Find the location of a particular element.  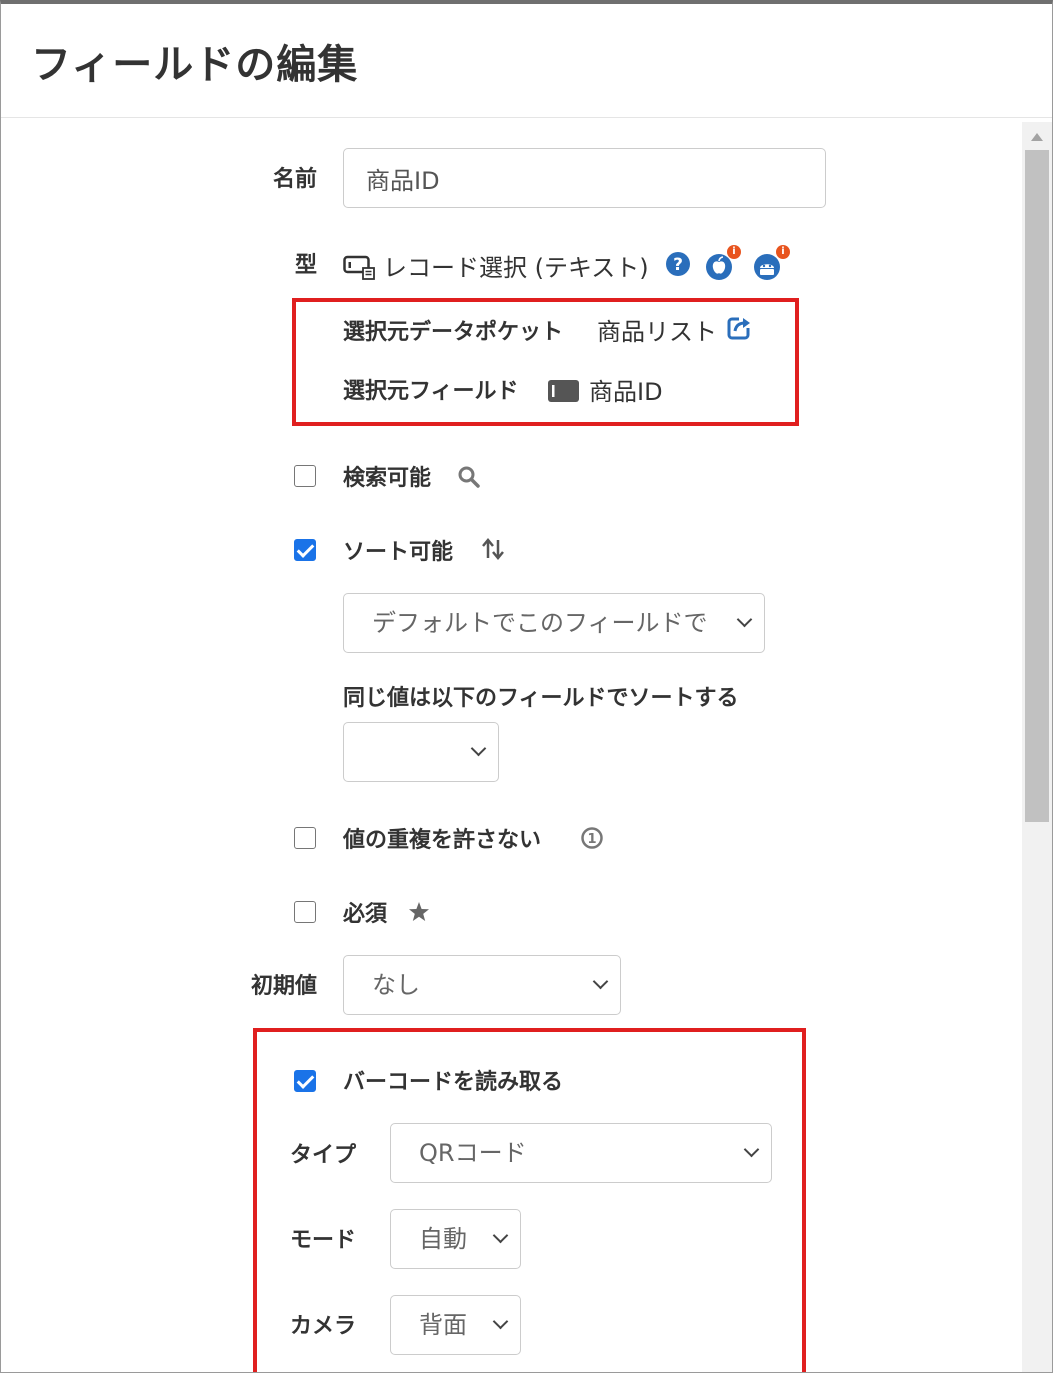

record-select-type-icon is located at coordinates (359, 267).